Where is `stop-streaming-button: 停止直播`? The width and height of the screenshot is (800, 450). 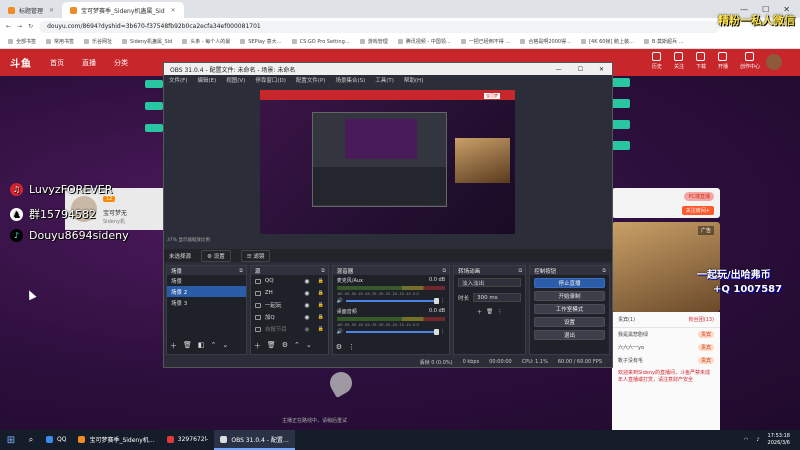 stop-streaming-button: 停止直播 is located at coordinates (569, 283).